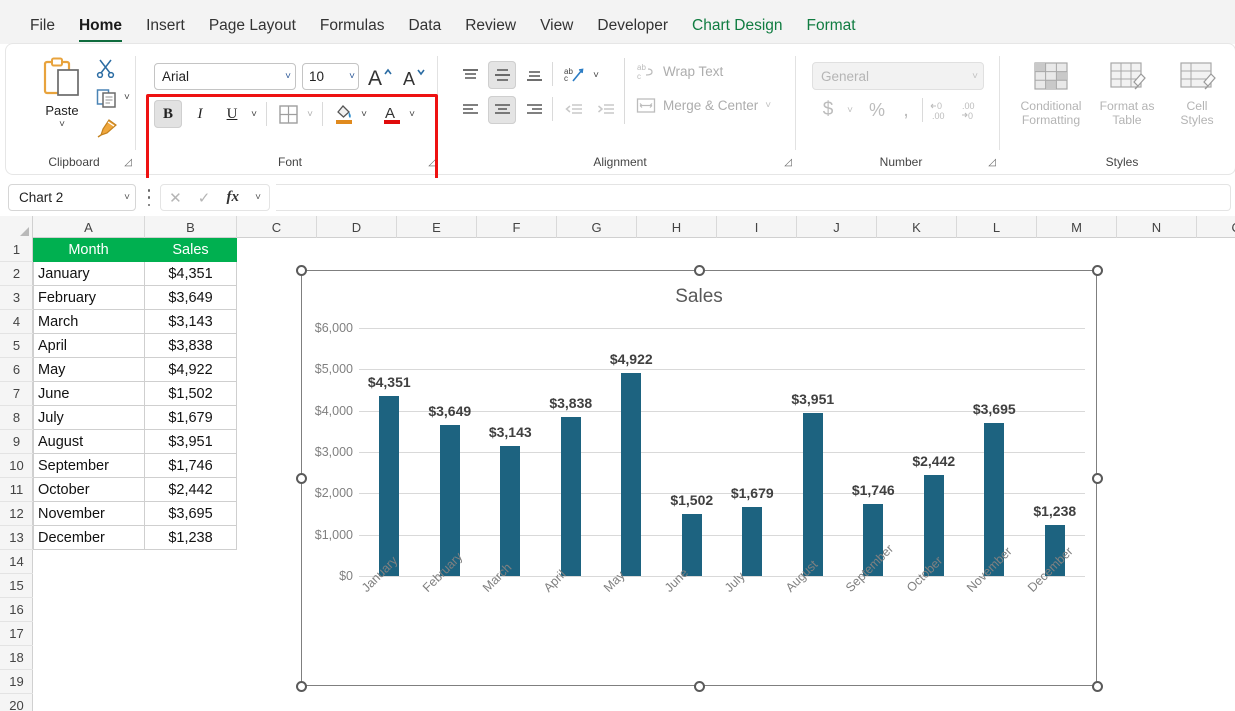 This screenshot has width=1235, height=711. Describe the element at coordinates (89, 490) in the screenshot. I see `cell-A11: October` at that location.